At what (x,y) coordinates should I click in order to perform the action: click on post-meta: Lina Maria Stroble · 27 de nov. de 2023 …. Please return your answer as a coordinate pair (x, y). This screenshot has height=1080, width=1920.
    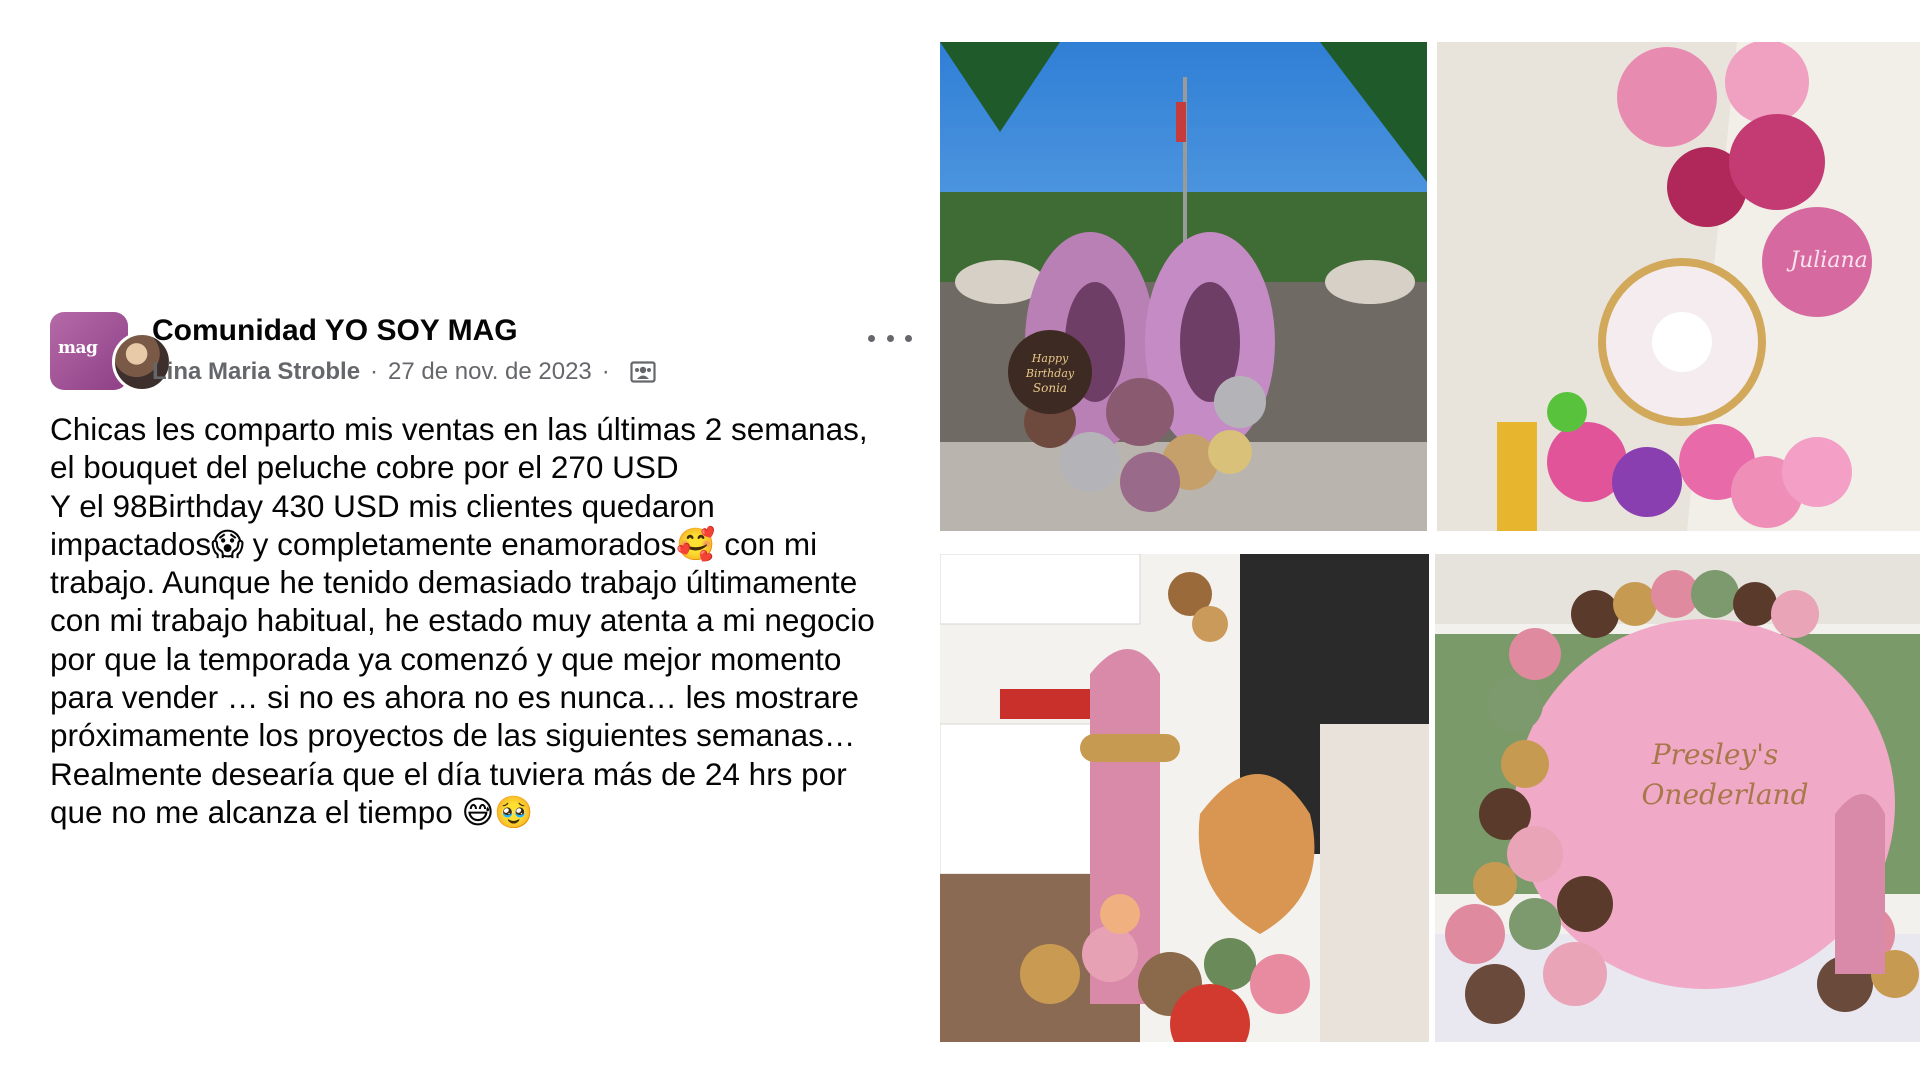
    Looking at the image, I should click on (404, 372).